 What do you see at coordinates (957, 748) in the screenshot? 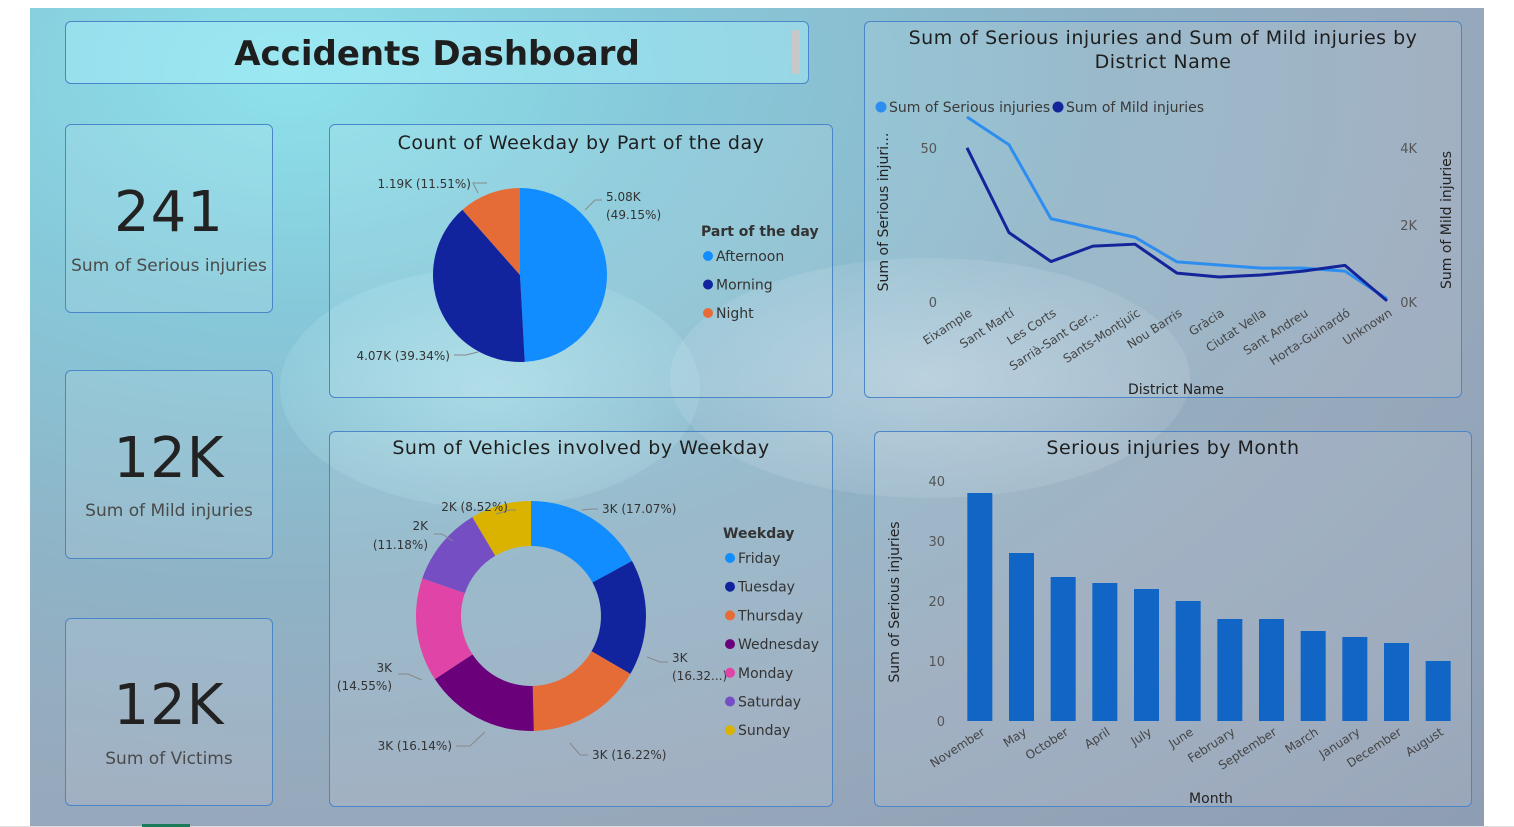
I see `x-tick-label: November` at bounding box center [957, 748].